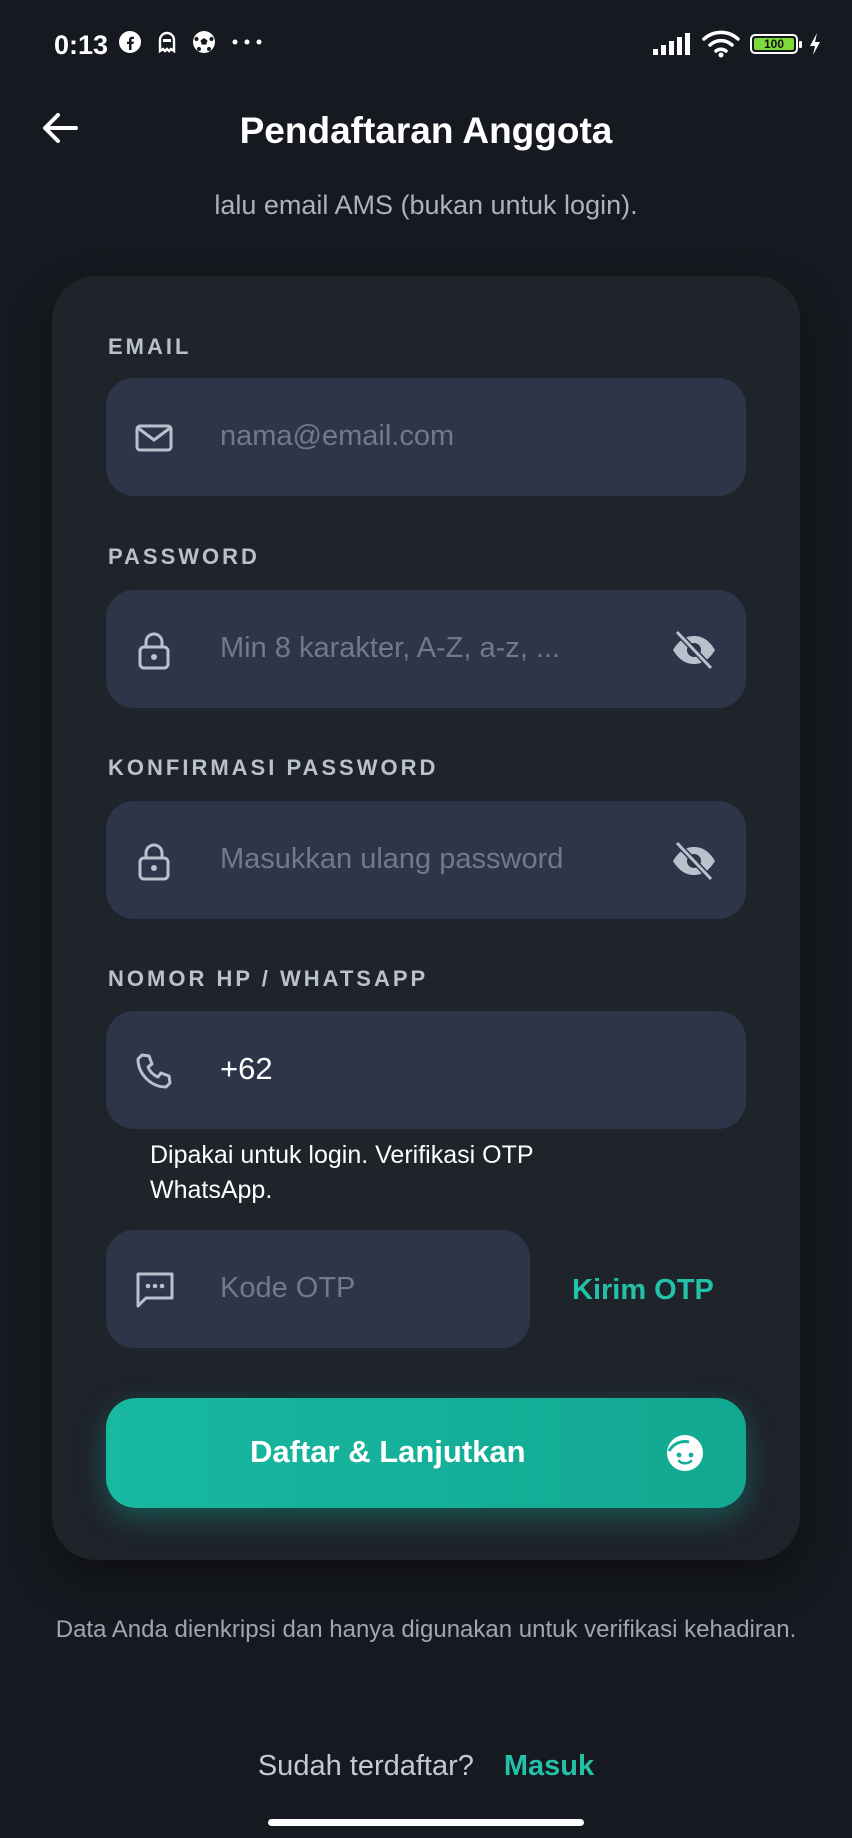 The height and width of the screenshot is (1838, 852). Describe the element at coordinates (154, 438) in the screenshot. I see `mail-icon` at that location.